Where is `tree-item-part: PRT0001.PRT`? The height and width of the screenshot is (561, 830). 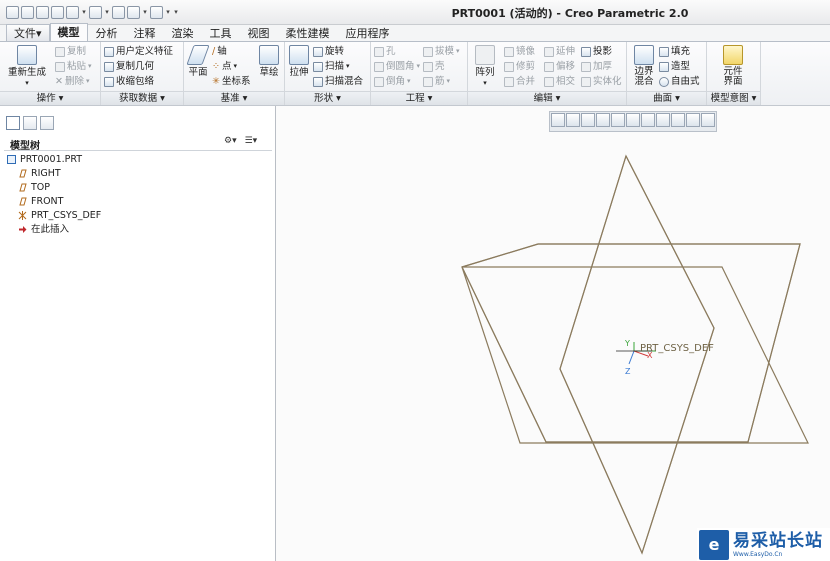 tree-item-part: PRT0001.PRT is located at coordinates (44, 159).